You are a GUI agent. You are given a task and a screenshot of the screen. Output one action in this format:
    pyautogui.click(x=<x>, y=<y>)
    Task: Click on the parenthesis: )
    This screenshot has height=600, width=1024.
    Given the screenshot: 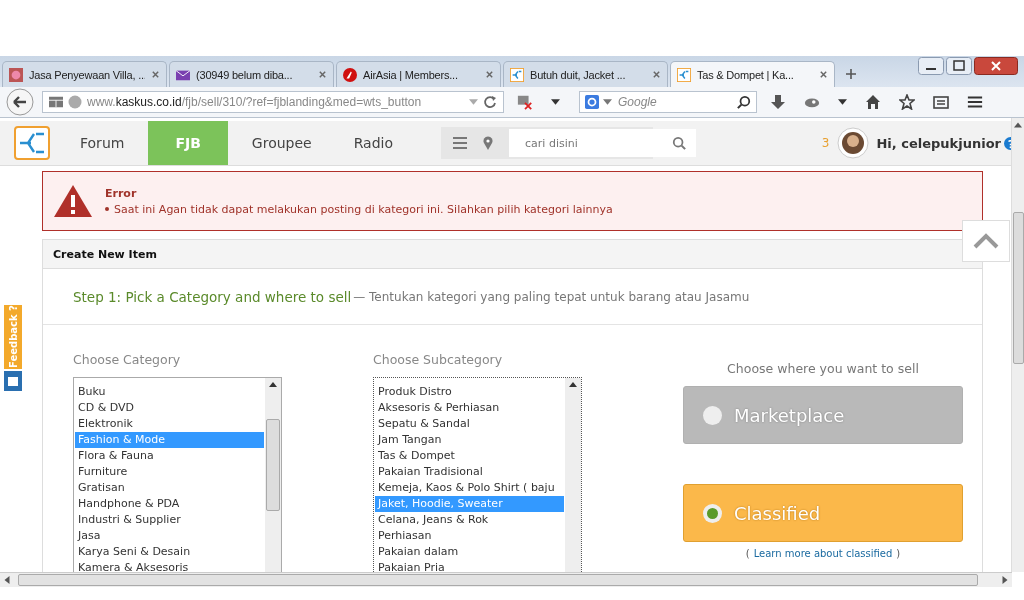 What is the action you would take?
    pyautogui.click(x=898, y=553)
    